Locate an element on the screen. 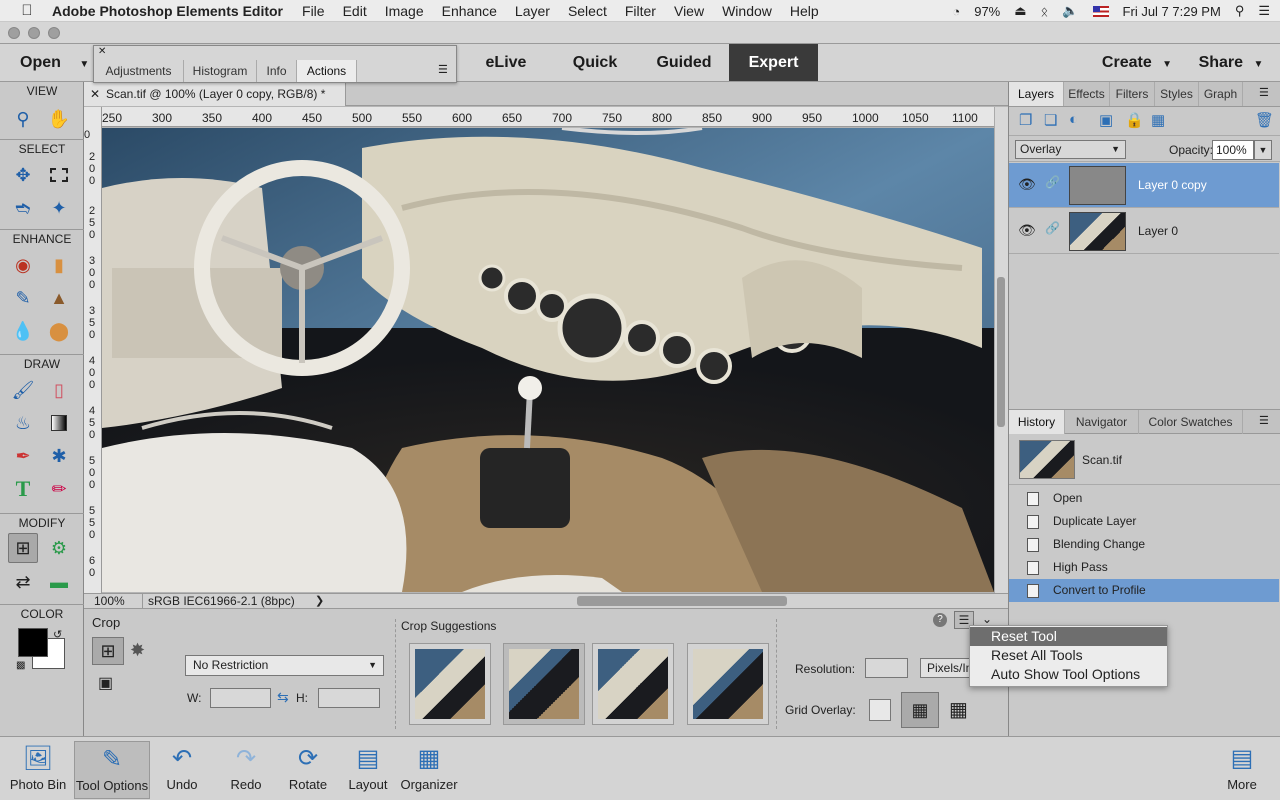 This screenshot has height=800, width=1280. straighten-icon: ▬ is located at coordinates (59, 582).